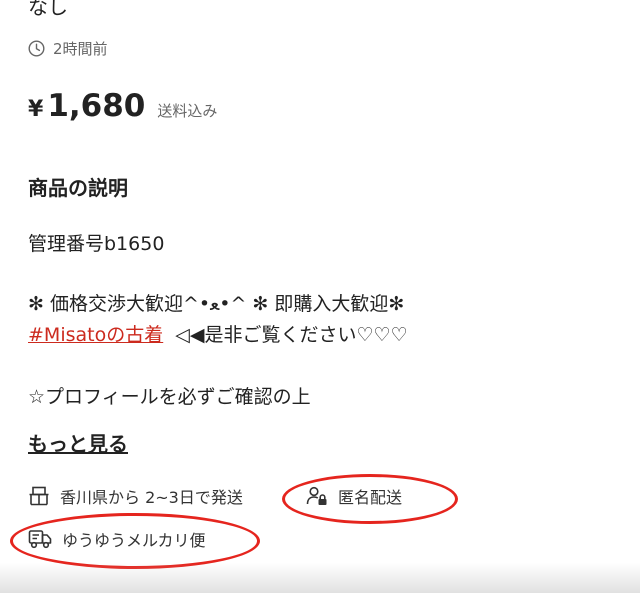 The width and height of the screenshot is (640, 593). What do you see at coordinates (285, 335) in the screenshot?
I see `description-line-text: ◁◀是非ご覧ください♡♡♡` at bounding box center [285, 335].